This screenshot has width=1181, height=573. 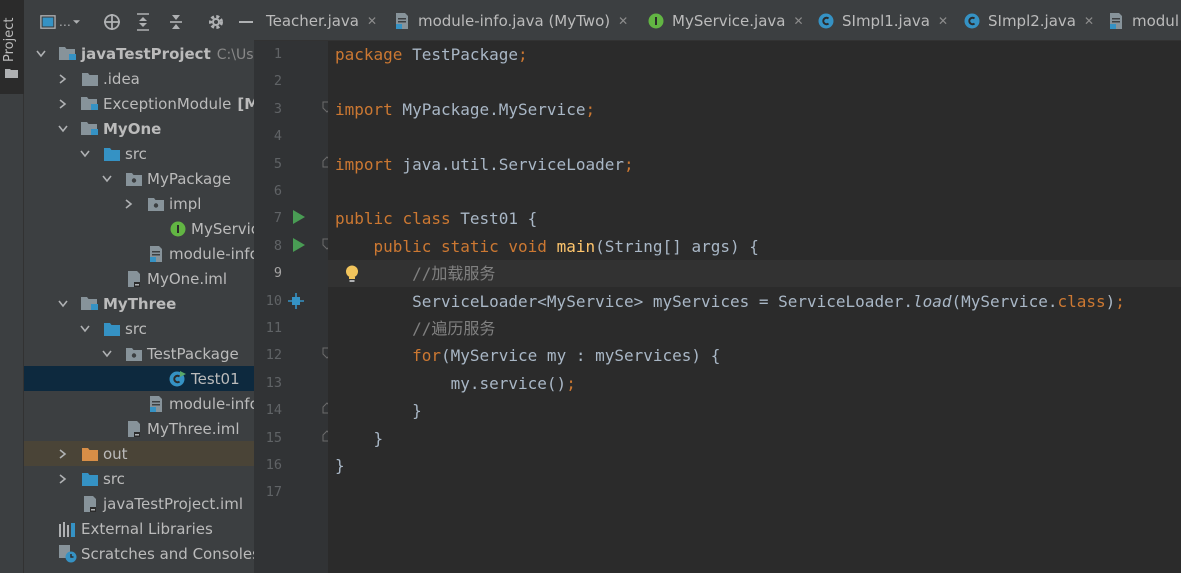 I want to click on tree-item-label: MyService, so click(x=222, y=228).